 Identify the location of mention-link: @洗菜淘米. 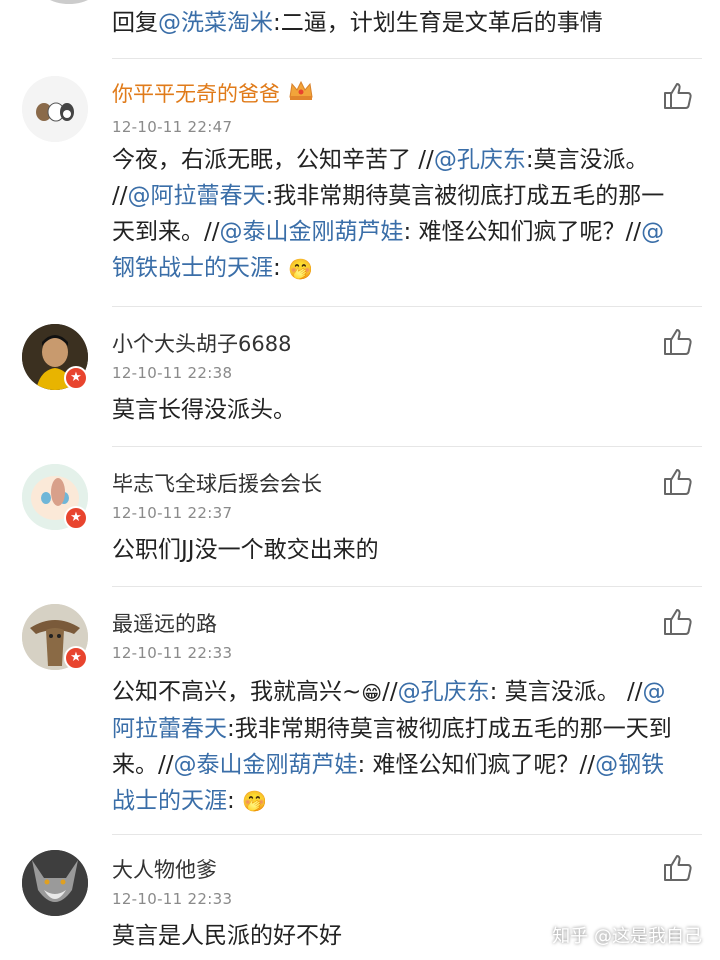
(215, 23).